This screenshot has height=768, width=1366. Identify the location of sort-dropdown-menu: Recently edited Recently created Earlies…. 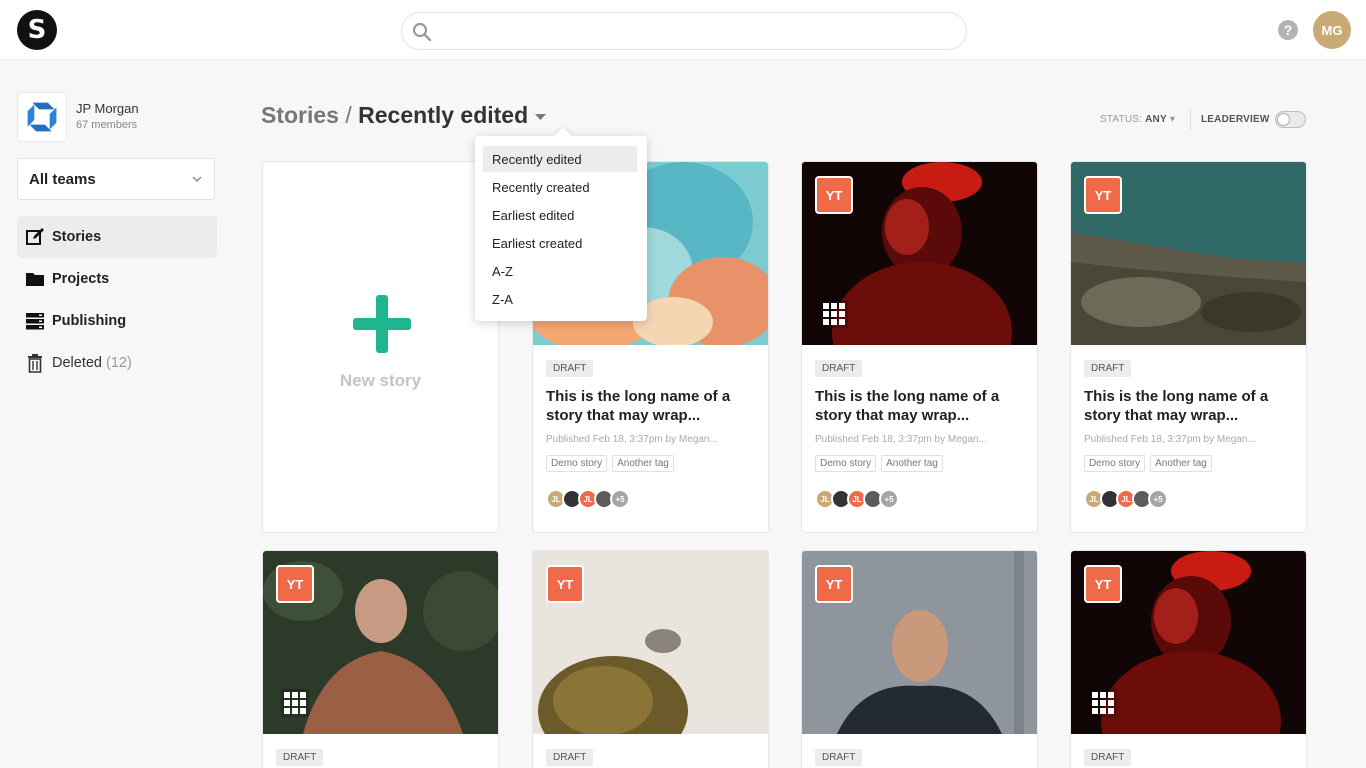
(561, 224).